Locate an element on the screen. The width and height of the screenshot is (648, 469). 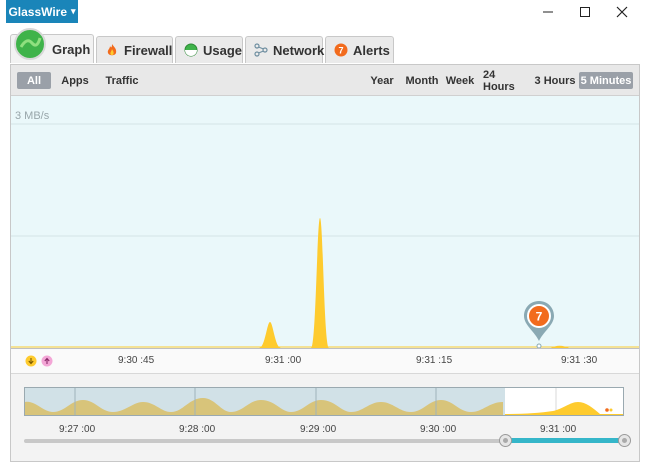
minimize-icon is located at coordinates (548, 12).